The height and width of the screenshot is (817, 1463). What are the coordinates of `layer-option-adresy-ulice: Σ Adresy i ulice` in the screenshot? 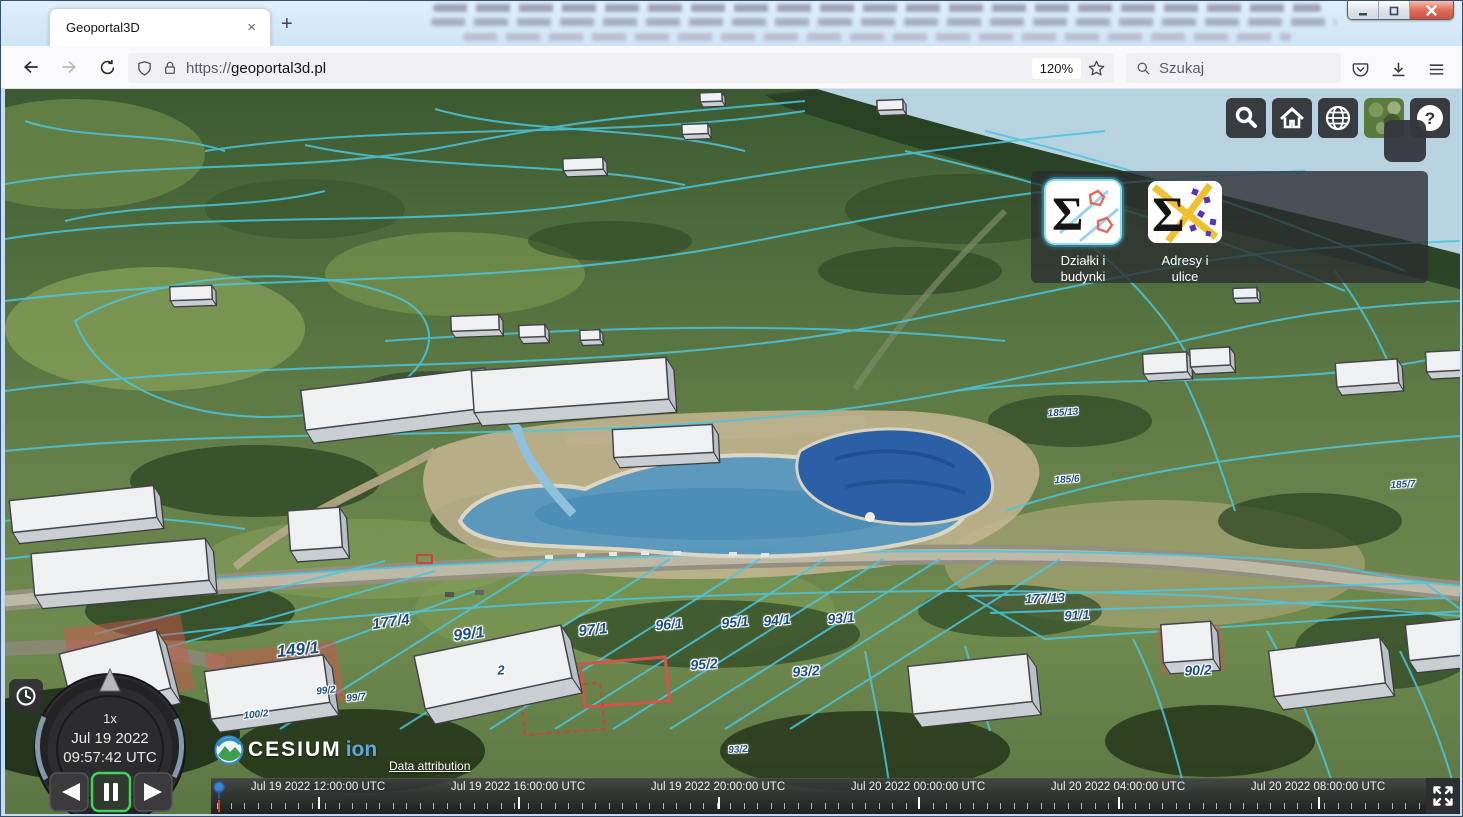 It's located at (1185, 232).